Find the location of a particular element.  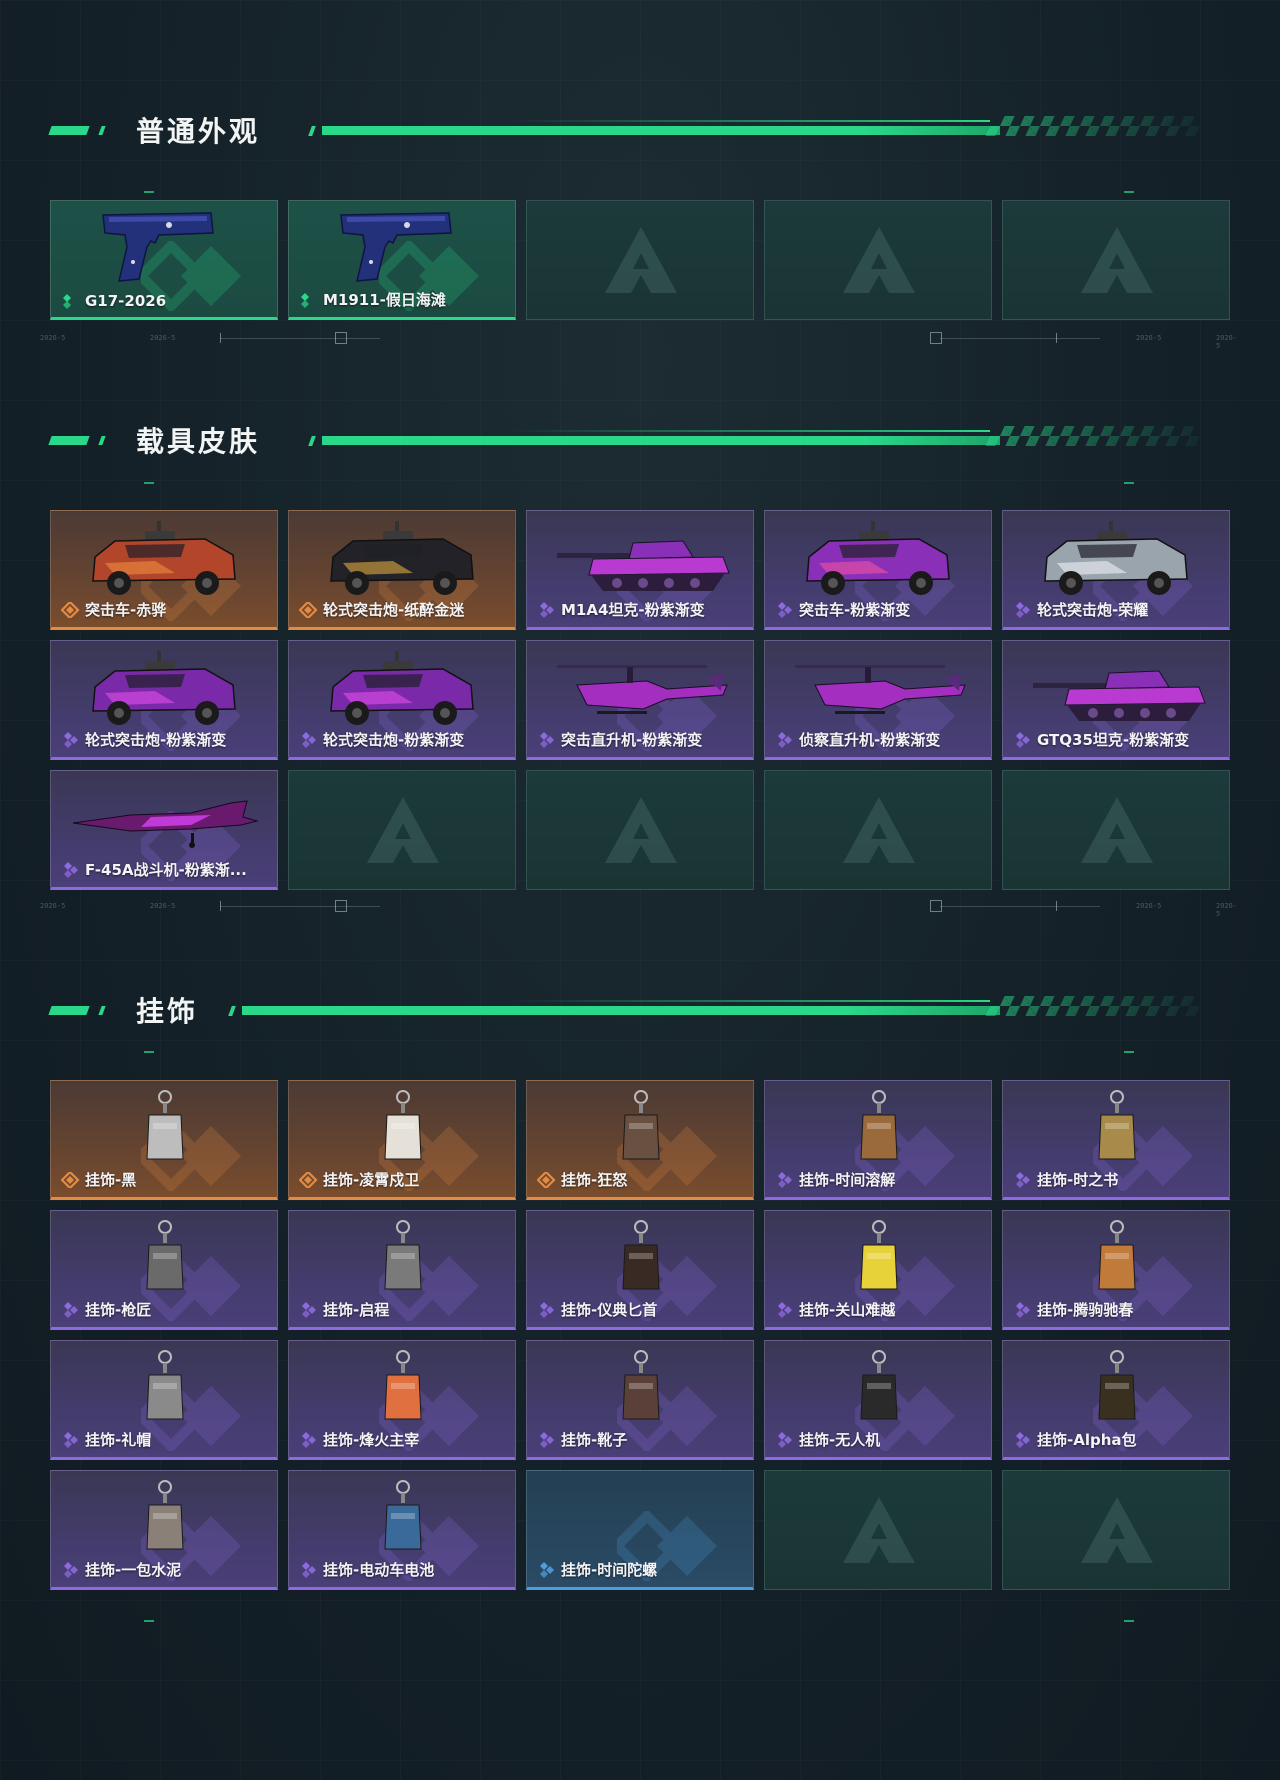

item-card: 挂饰-电动车电池 is located at coordinates (402, 1530).